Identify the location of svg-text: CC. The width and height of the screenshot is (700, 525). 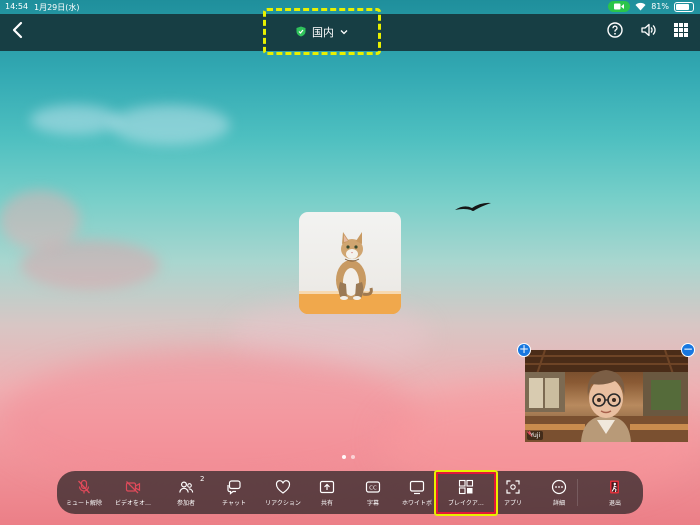
(373, 488).